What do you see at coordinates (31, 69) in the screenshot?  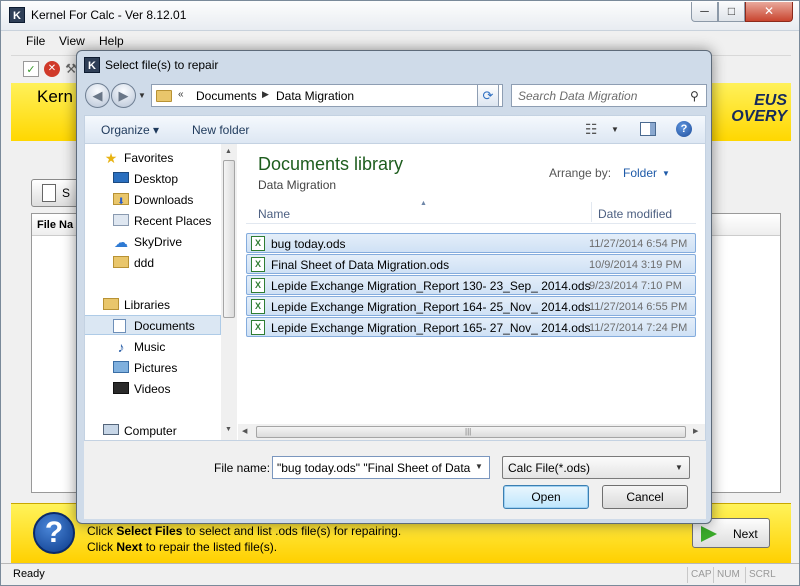 I see `check-icon: ✓` at bounding box center [31, 69].